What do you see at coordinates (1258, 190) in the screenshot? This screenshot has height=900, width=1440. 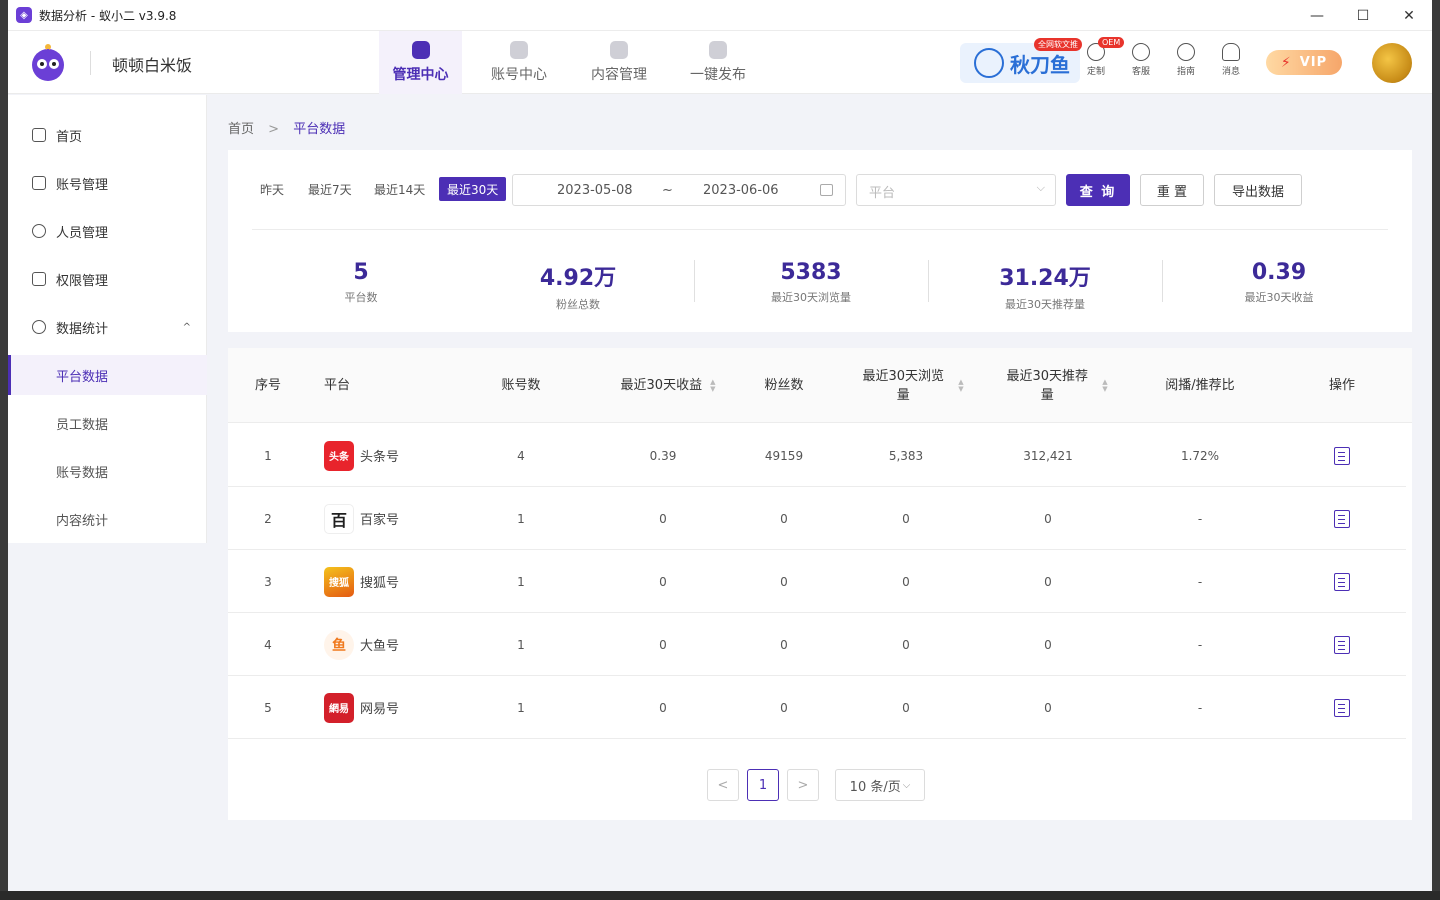 I see `export-button: 导出数据` at bounding box center [1258, 190].